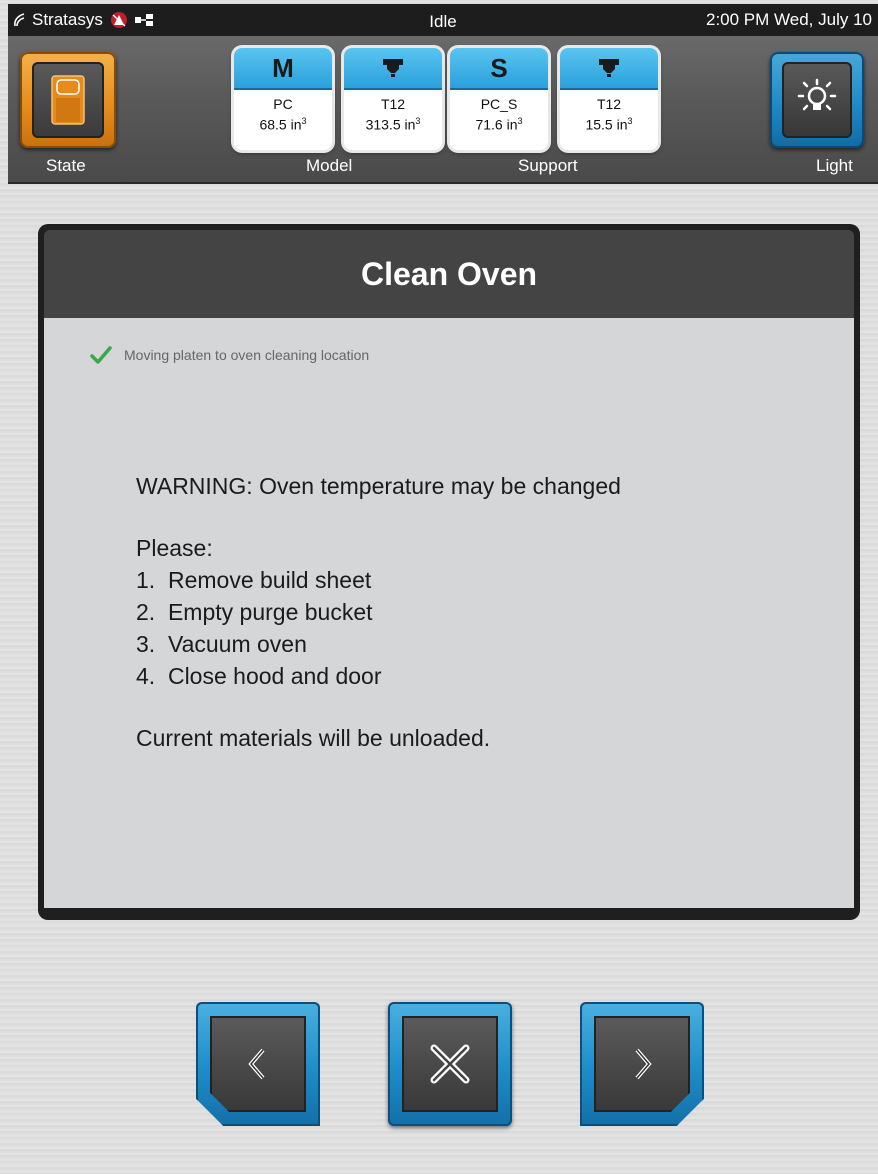 The image size is (878, 1174). Describe the element at coordinates (280, 124) in the screenshot. I see `material-volume: 68.5 in` at that location.